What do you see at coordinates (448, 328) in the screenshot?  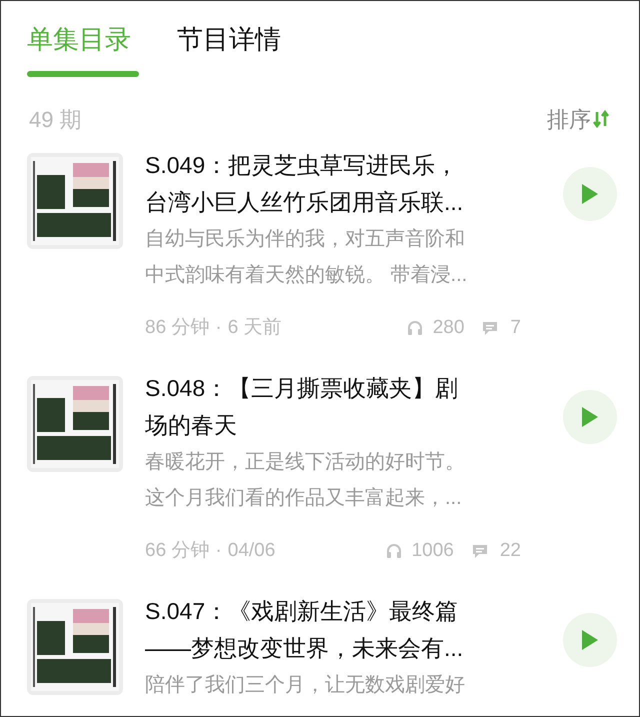 I see `play-count: 280` at bounding box center [448, 328].